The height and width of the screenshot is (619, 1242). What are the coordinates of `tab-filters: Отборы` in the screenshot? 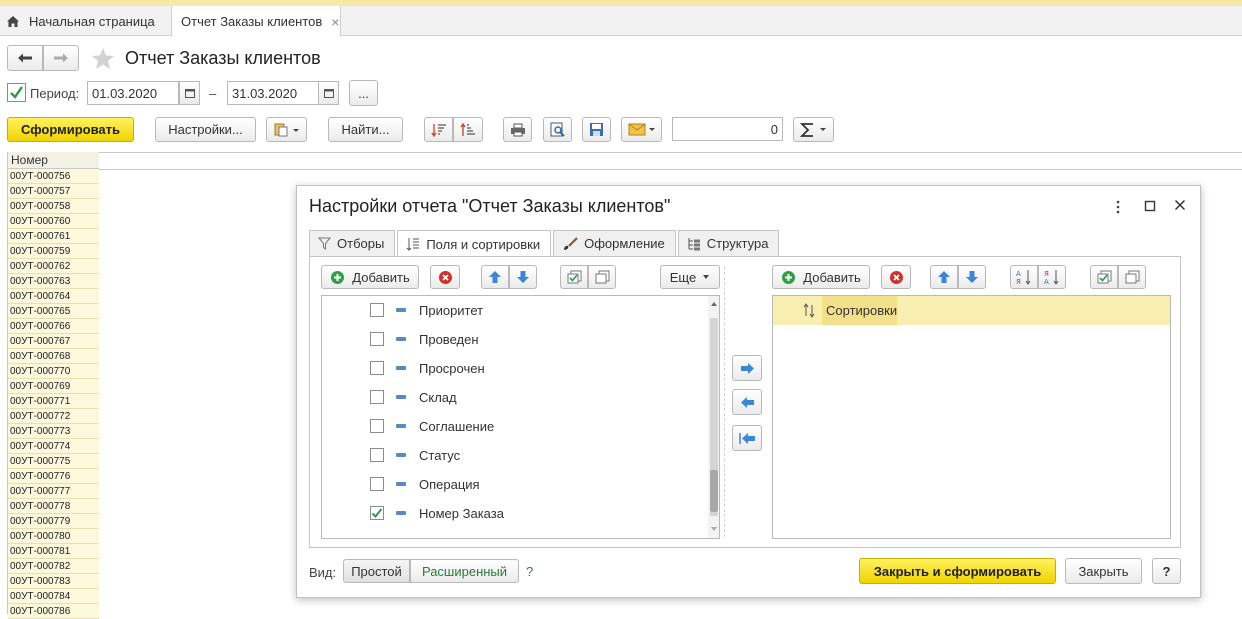 It's located at (352, 243).